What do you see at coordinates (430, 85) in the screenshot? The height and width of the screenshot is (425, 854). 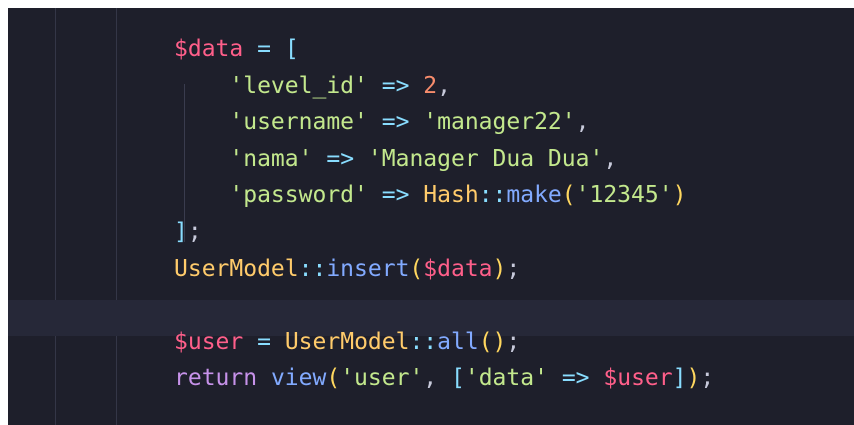 I see `code-token: 2` at bounding box center [430, 85].